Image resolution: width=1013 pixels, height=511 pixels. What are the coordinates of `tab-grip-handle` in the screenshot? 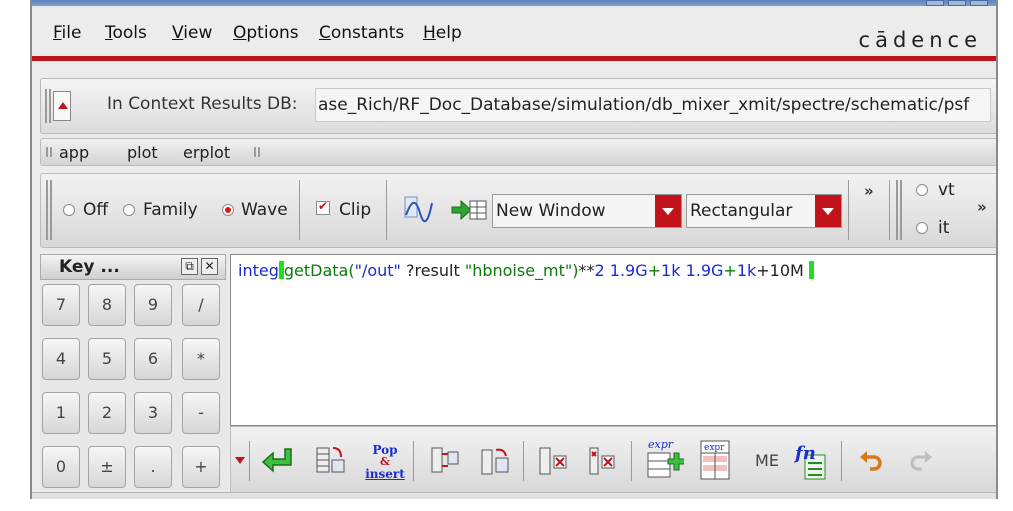 It's located at (49, 152).